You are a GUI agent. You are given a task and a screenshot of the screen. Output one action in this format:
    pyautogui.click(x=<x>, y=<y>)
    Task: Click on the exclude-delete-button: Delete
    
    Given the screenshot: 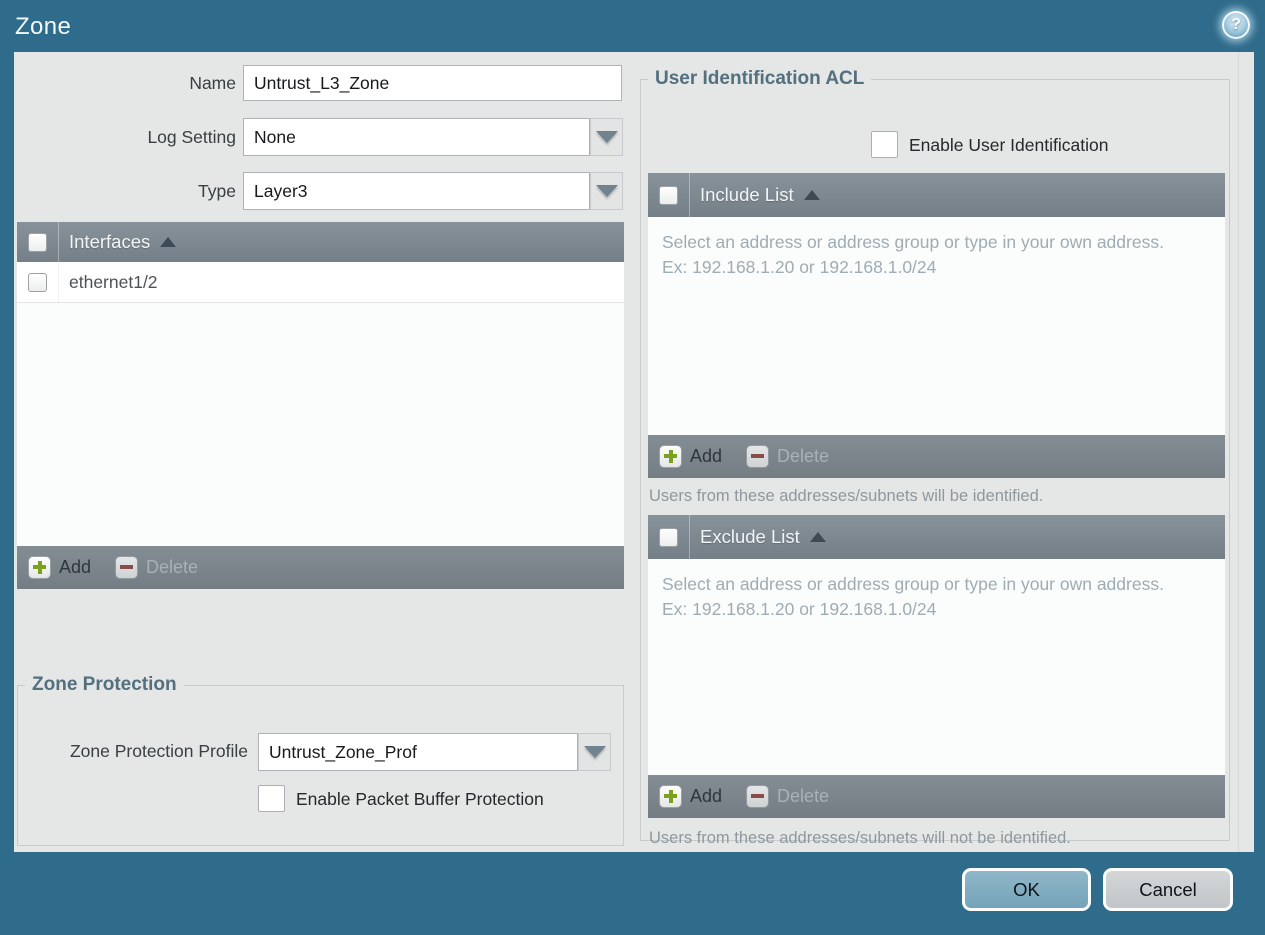 What is the action you would take?
    pyautogui.click(x=787, y=796)
    